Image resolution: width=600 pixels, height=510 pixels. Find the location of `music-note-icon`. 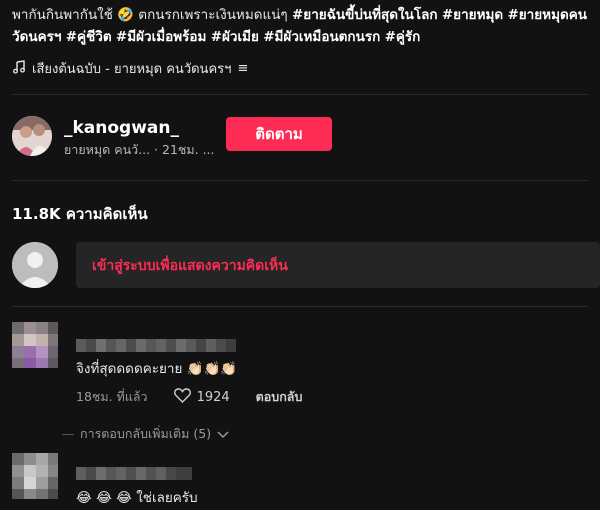

music-note-icon is located at coordinates (19, 68).